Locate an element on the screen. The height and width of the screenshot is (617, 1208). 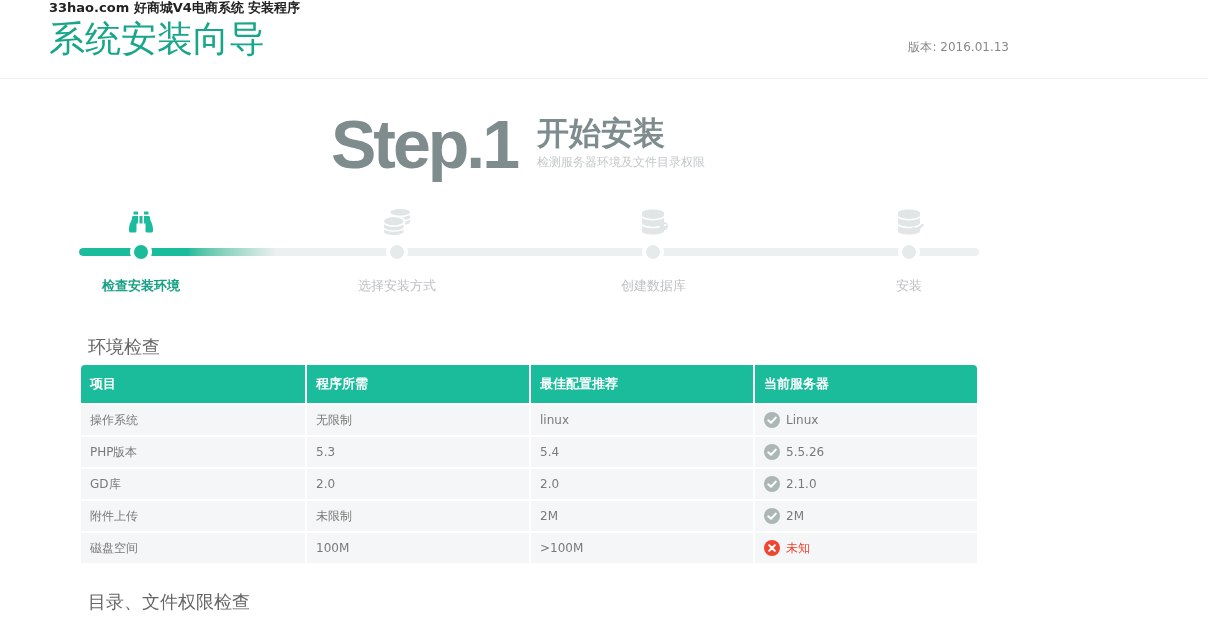
table-cell: >100M is located at coordinates (642, 548).